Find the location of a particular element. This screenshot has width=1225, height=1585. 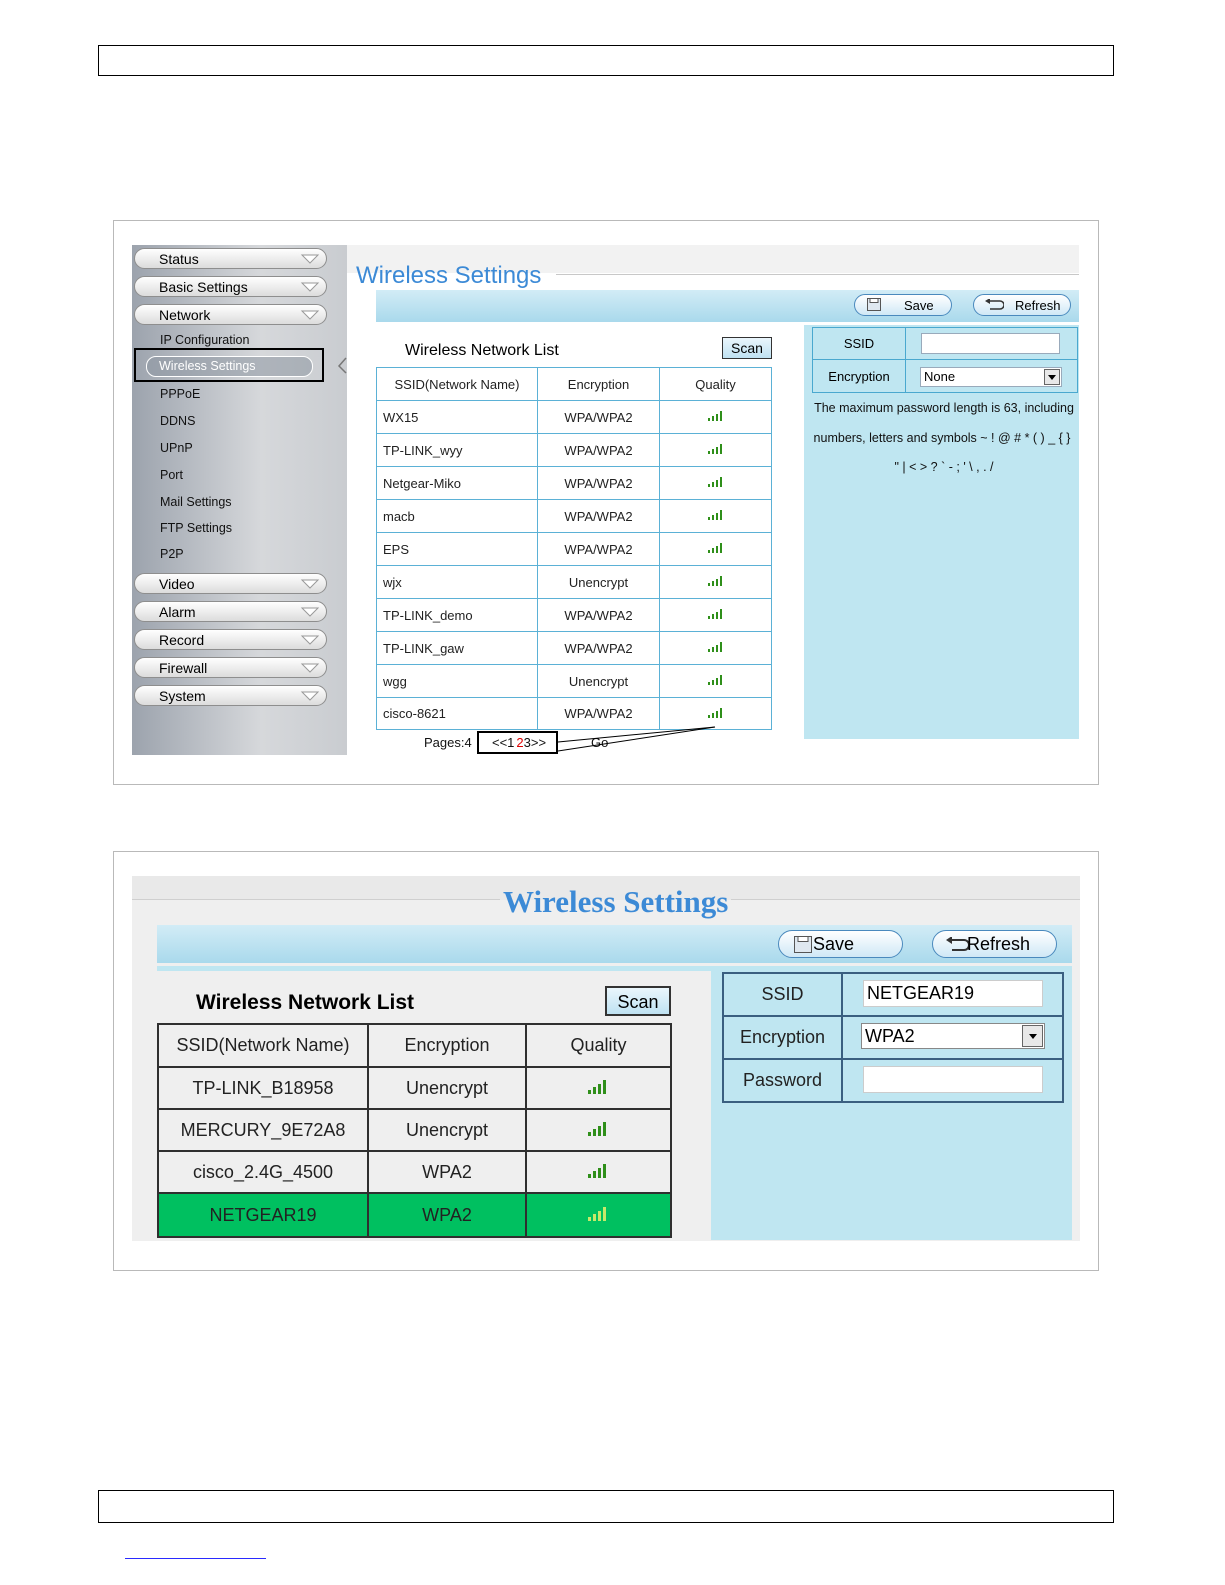

table-row: MERCURY_9E72A8 Unencrypt is located at coordinates (414, 1130).